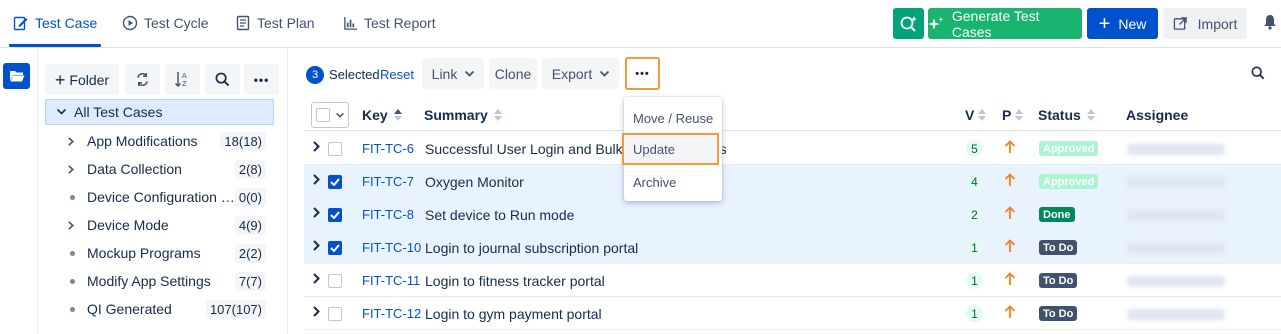 This screenshot has width=1281, height=334. I want to click on column-summary: Summary, so click(463, 115).